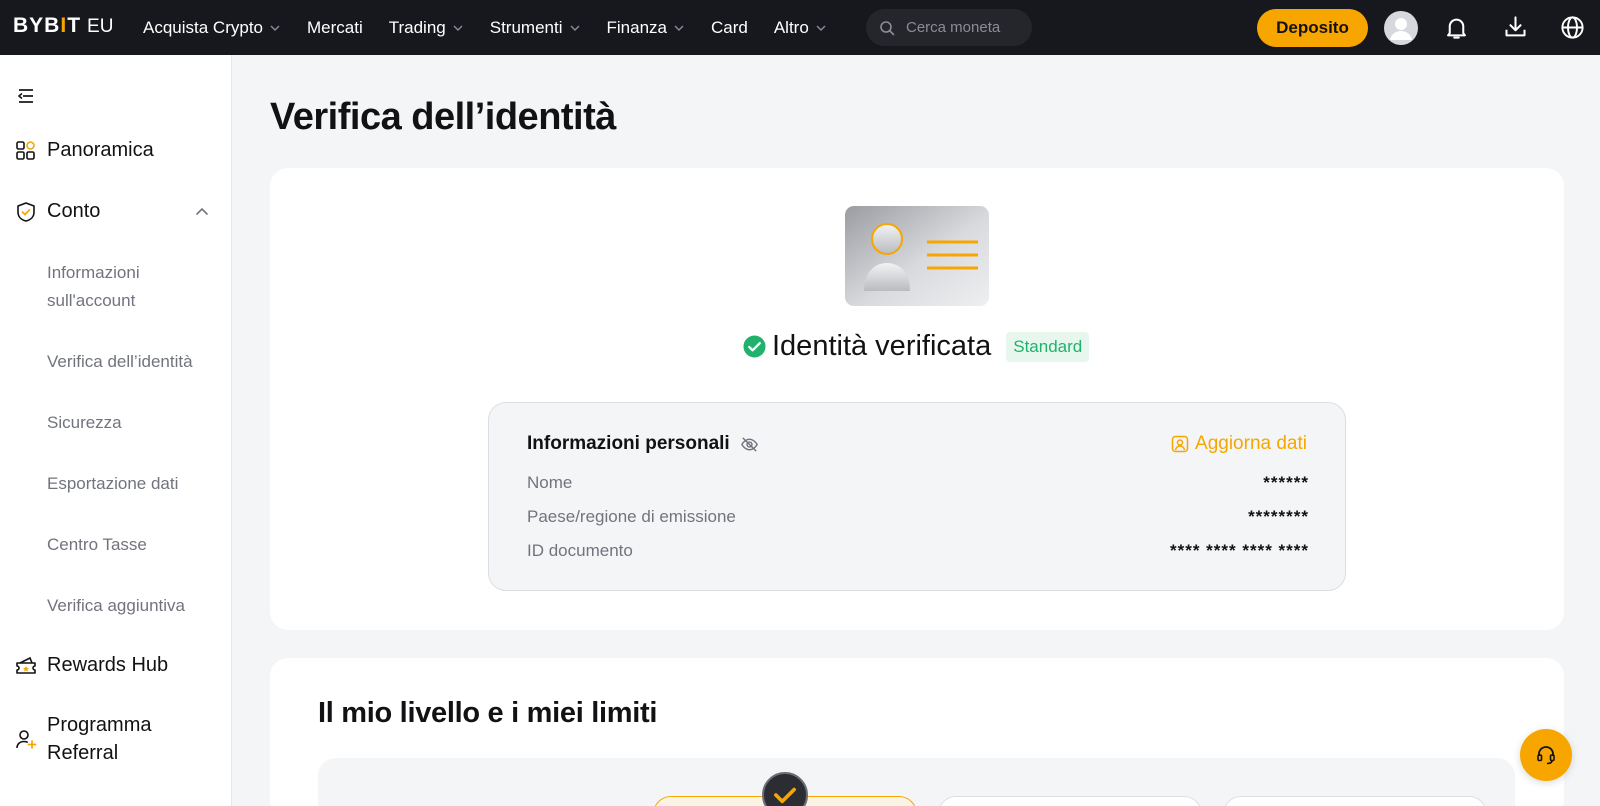  I want to click on sidebar-item-referral: Programma Referral, so click(91, 739).